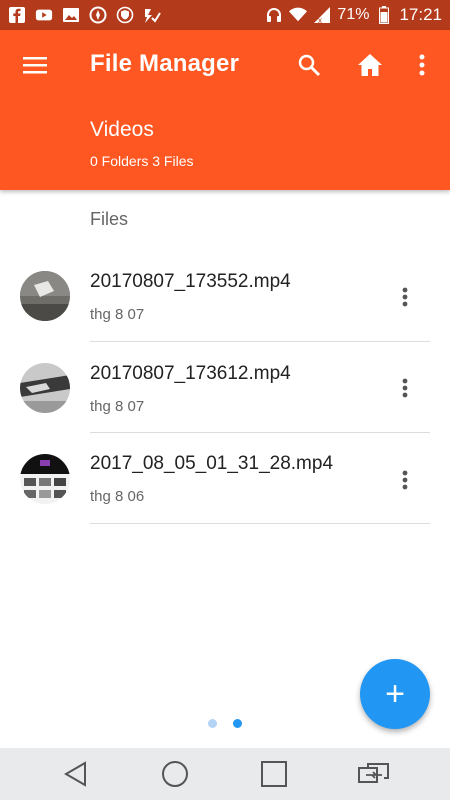  Describe the element at coordinates (98, 15) in the screenshot. I see `compass-icon` at that location.